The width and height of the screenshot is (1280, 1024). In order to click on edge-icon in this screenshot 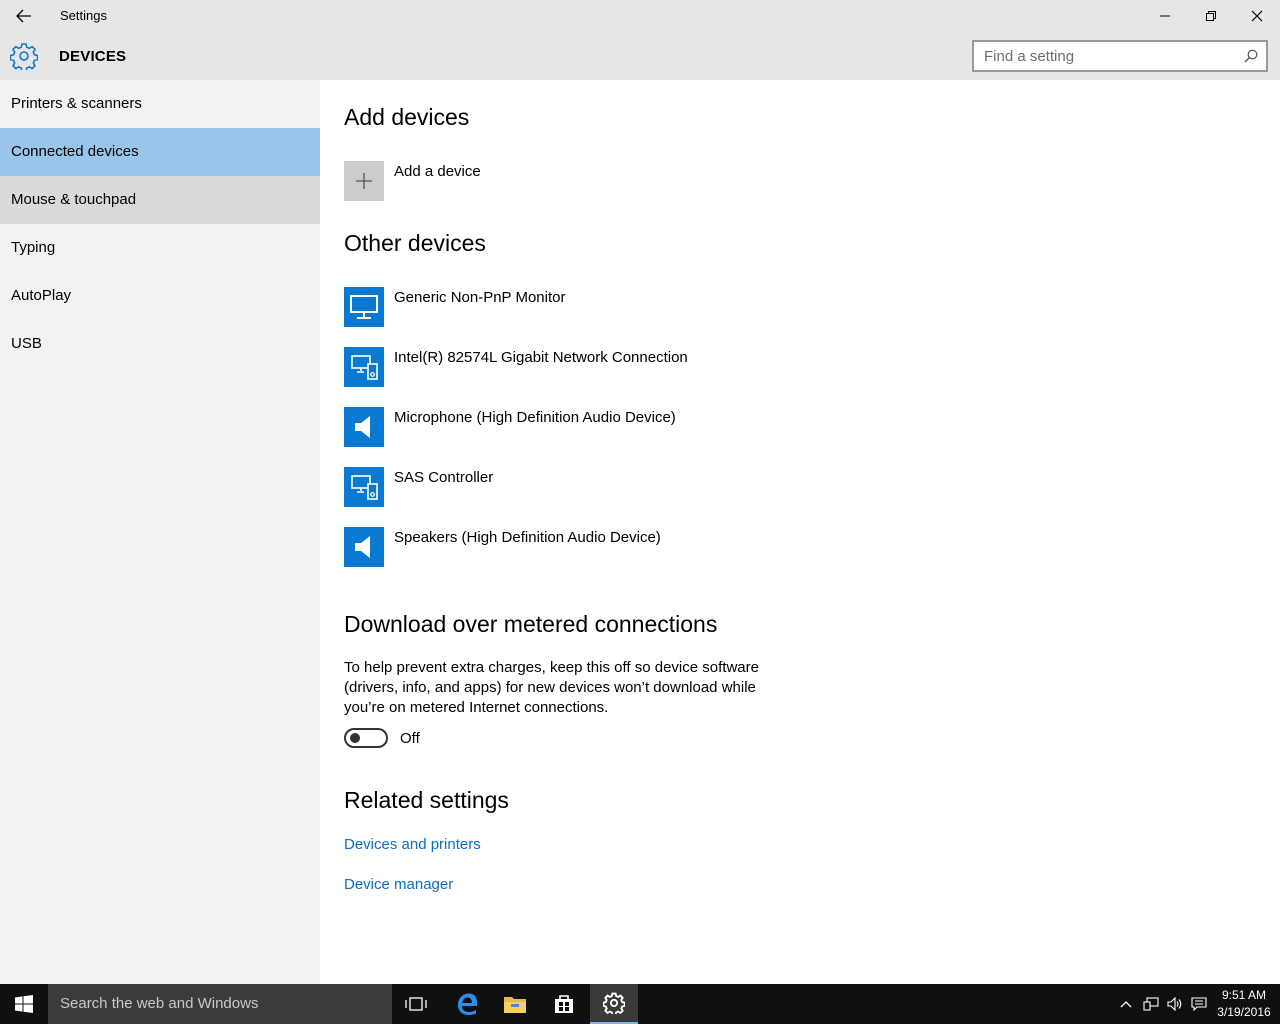, I will do `click(467, 1004)`.